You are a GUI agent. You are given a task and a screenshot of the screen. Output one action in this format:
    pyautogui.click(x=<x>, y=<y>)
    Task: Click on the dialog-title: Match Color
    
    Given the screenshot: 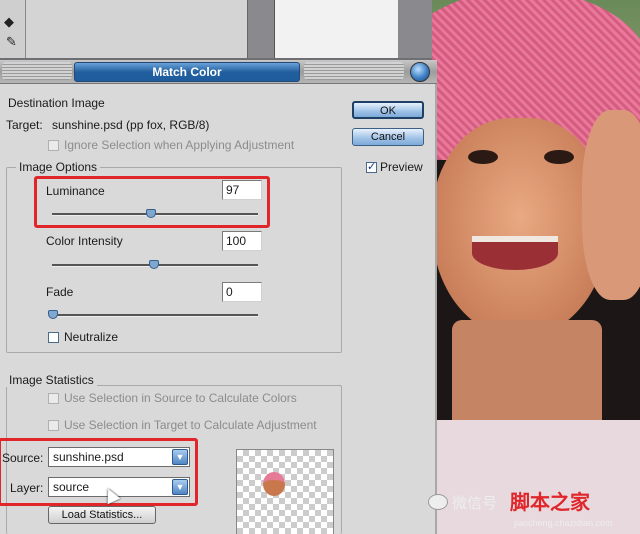 What is the action you would take?
    pyautogui.click(x=187, y=72)
    